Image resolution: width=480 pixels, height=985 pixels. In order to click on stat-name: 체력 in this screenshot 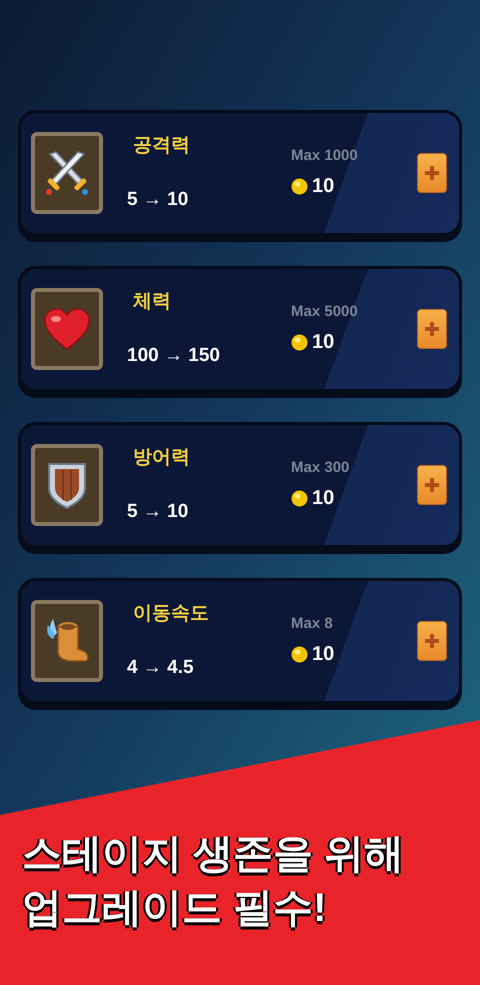, I will do `click(152, 302)`.